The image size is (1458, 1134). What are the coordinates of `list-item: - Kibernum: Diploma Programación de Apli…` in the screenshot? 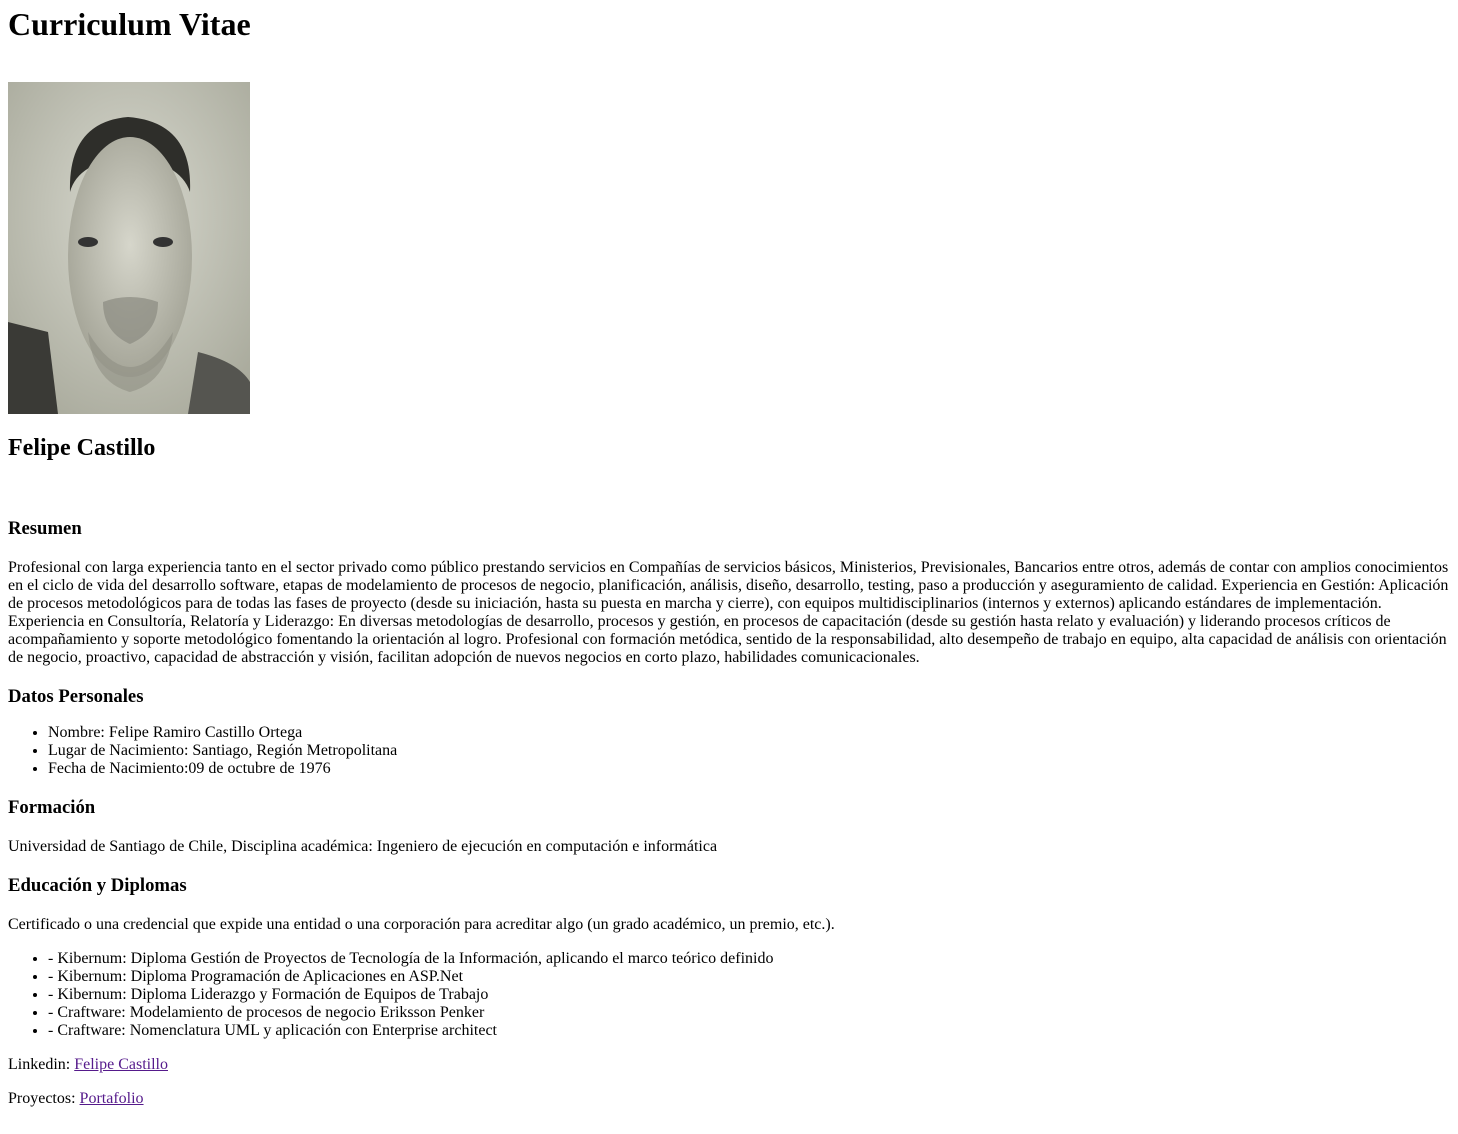 It's located at (749, 977).